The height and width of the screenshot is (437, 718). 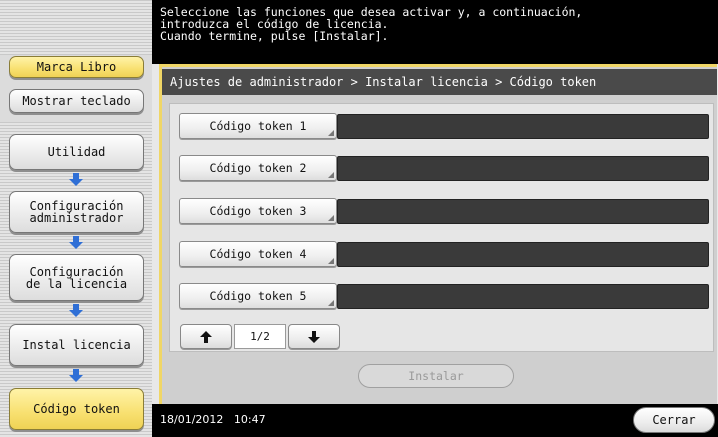 What do you see at coordinates (76, 277) in the screenshot?
I see `step-configuracion-licencia-button: Configuración de la licencia` at bounding box center [76, 277].